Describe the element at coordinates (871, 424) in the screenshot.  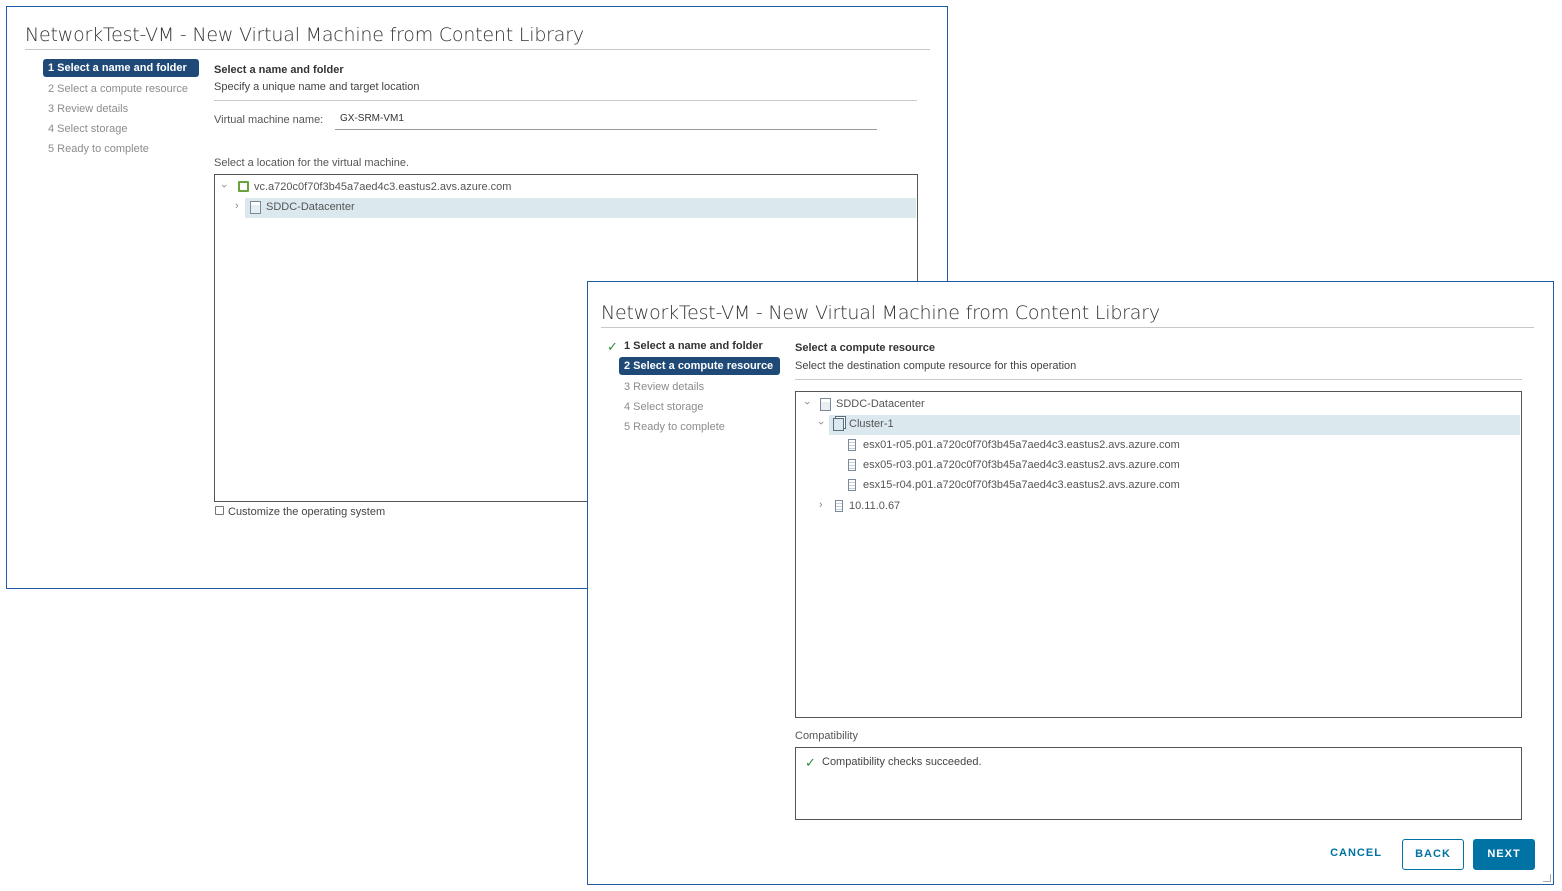
I see `tree-node-label: Cluster-1` at that location.